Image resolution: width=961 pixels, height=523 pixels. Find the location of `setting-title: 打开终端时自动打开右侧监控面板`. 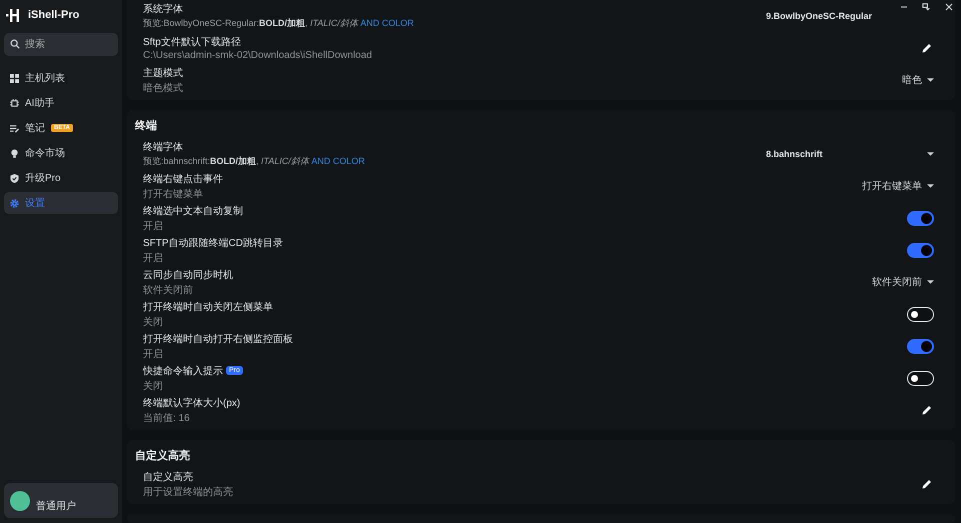

setting-title: 打开终端时自动打开右侧监控面板 is located at coordinates (218, 339).